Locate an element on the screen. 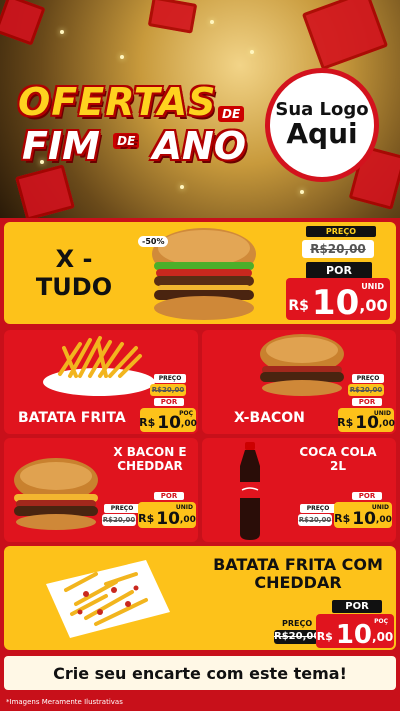 The width and height of the screenshot is (400, 711). title-ano: ANO is located at coordinates (199, 146).